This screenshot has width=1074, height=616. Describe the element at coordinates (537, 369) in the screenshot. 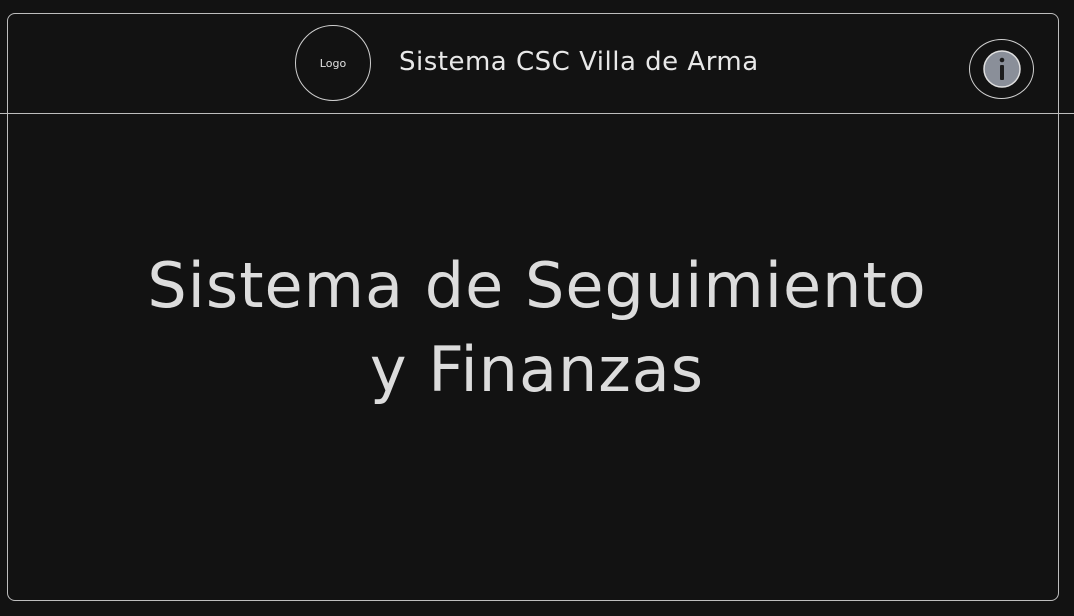

I see `page-heading-line-2: y Finanzas` at that location.